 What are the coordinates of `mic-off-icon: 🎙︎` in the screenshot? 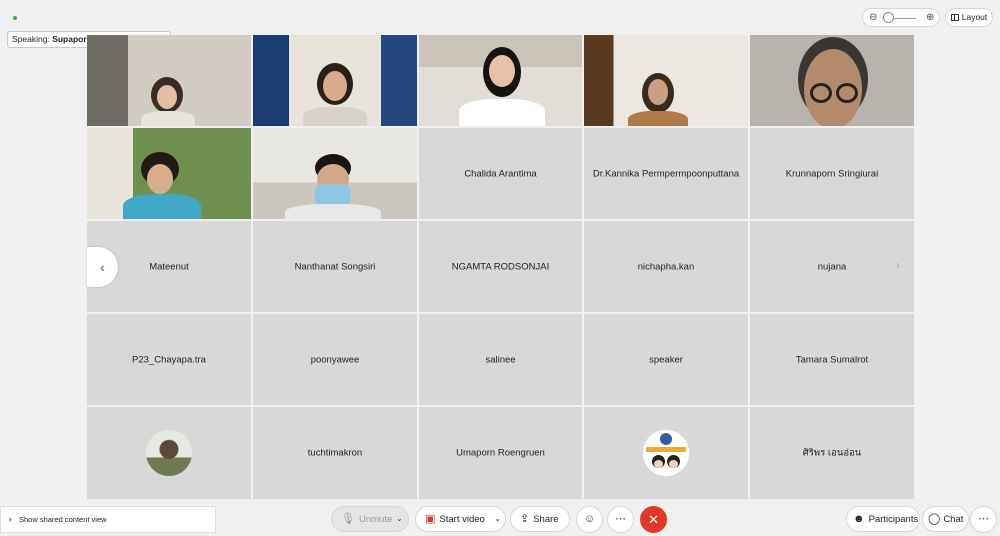 It's located at (348, 519).